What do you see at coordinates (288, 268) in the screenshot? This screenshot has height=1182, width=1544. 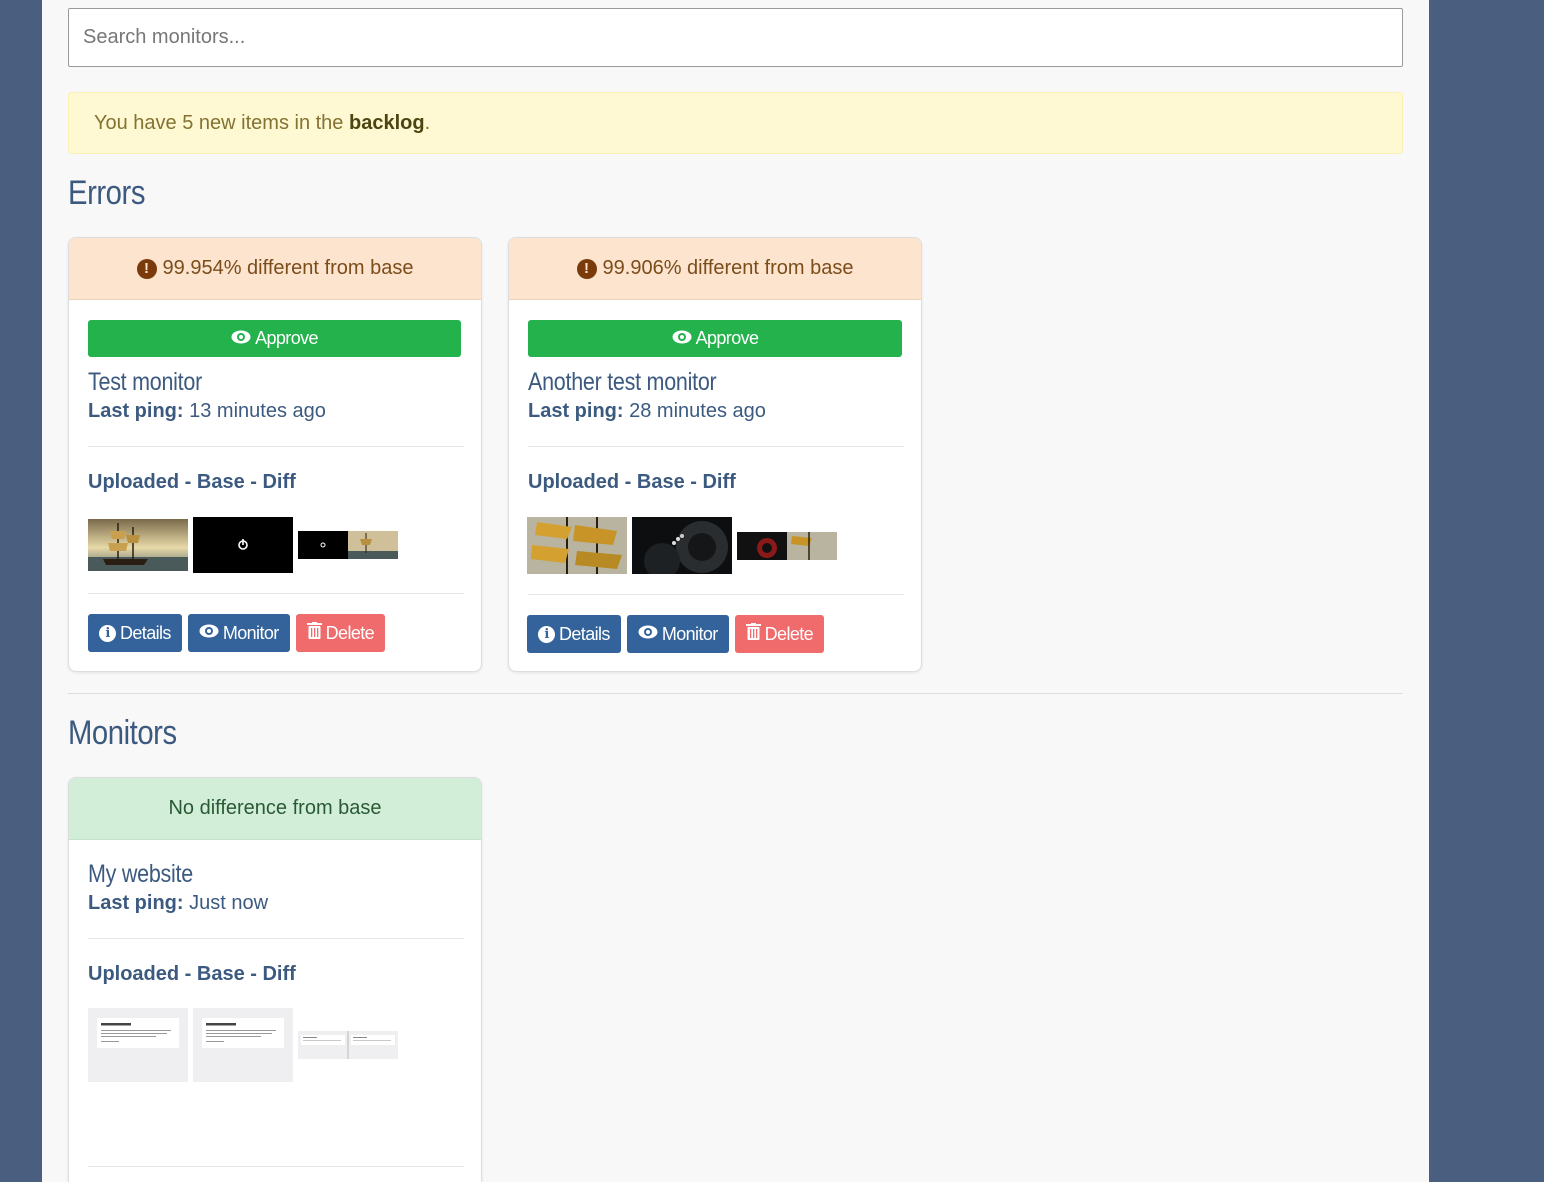 I see `status-text: 99.954% different from base` at bounding box center [288, 268].